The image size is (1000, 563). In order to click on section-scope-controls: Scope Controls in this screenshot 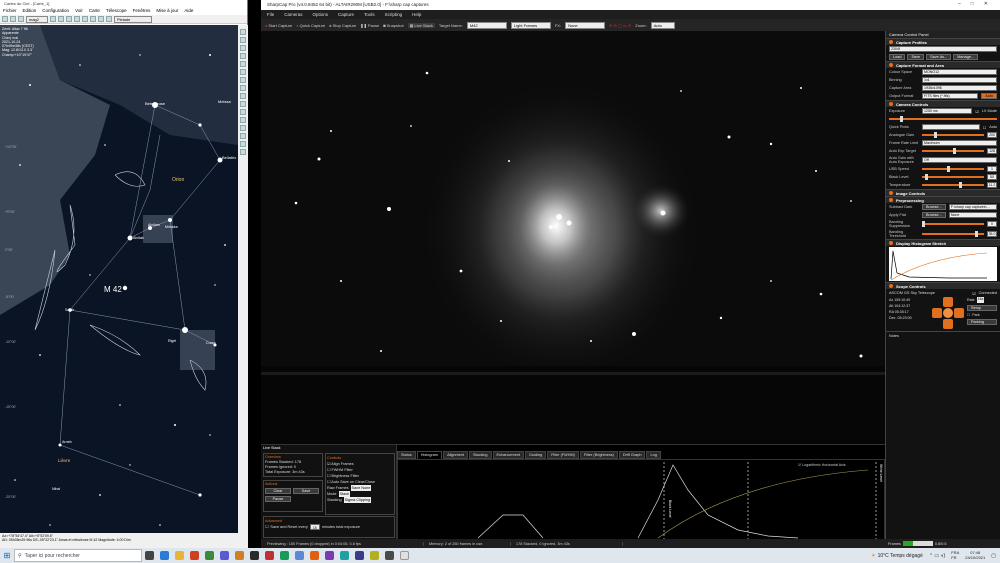, I will do `click(943, 285)`.